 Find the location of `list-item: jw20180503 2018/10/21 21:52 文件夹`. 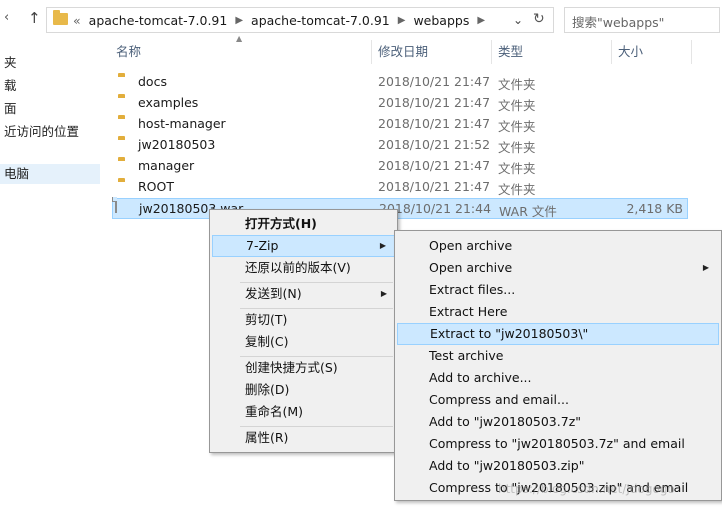

list-item: jw20180503 2018/10/21 21:52 文件夹 is located at coordinates (400, 145).